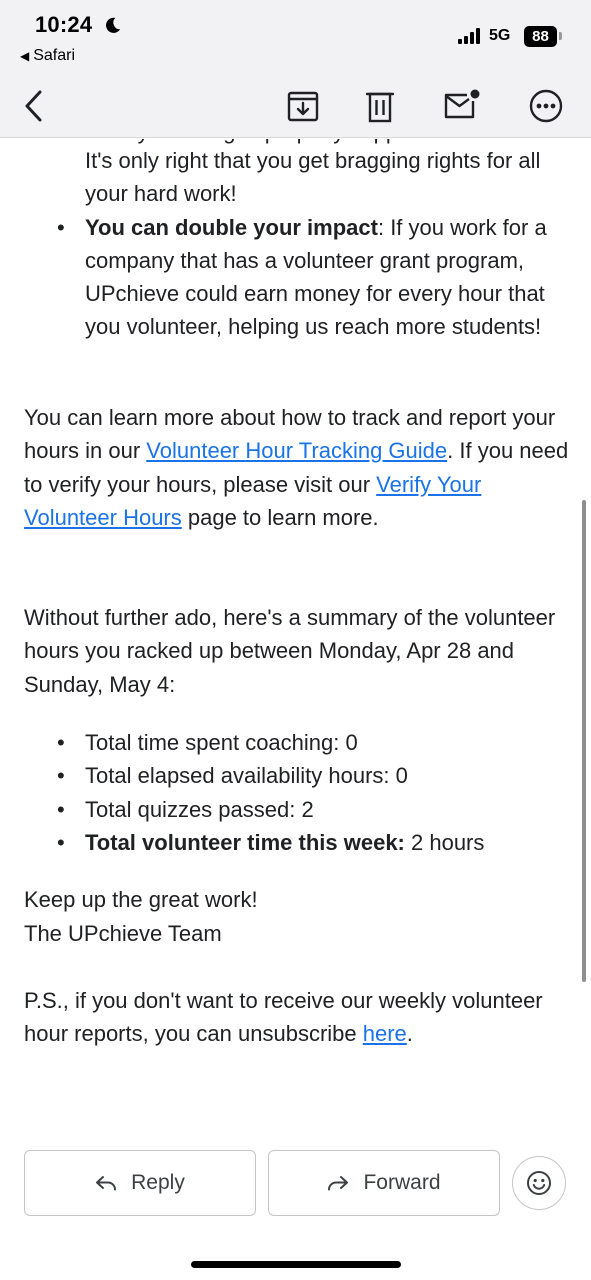 The width and height of the screenshot is (591, 1280). I want to click on smiley-icon, so click(539, 1183).